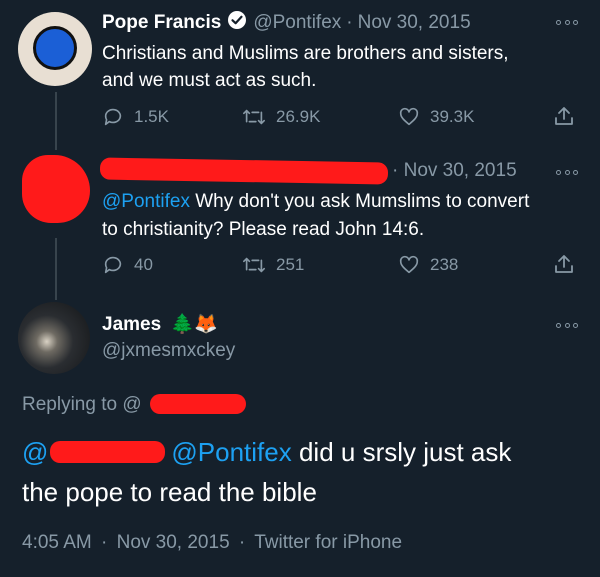  What do you see at coordinates (168, 351) in the screenshot?
I see `author-handle: @jxmesmxckey` at bounding box center [168, 351].